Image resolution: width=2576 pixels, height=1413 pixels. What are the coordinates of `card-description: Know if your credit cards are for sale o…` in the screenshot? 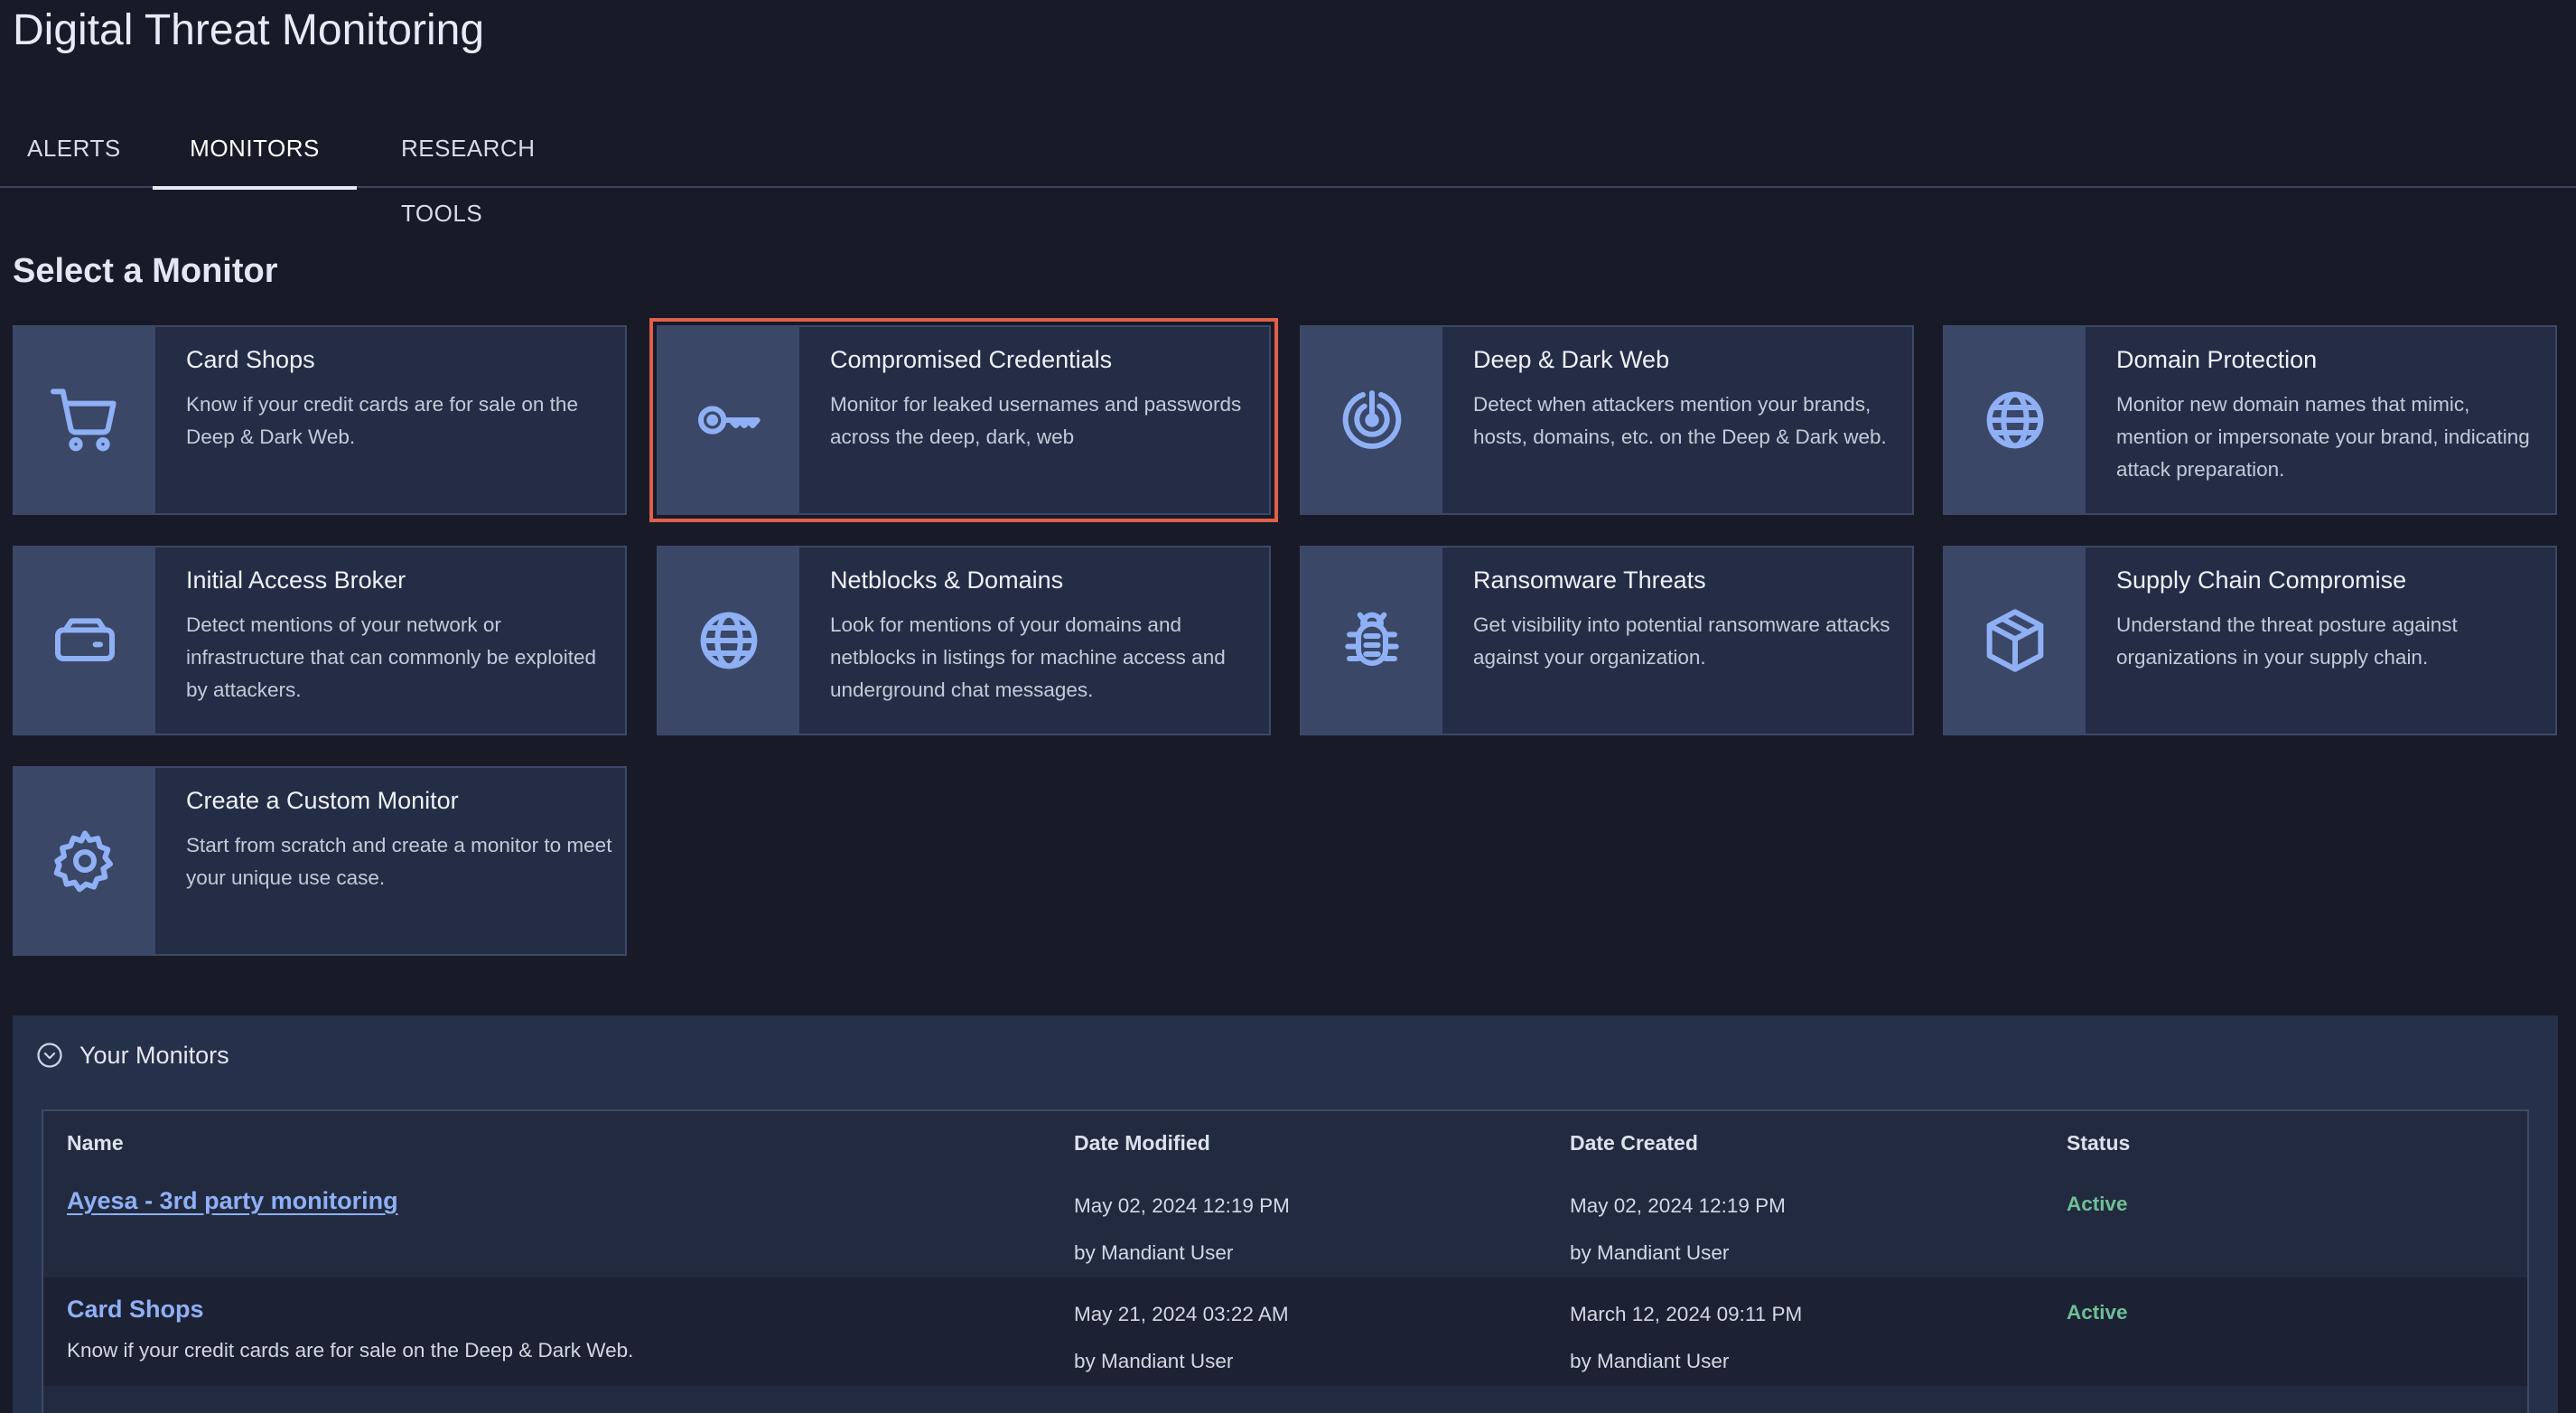 It's located at (382, 420).